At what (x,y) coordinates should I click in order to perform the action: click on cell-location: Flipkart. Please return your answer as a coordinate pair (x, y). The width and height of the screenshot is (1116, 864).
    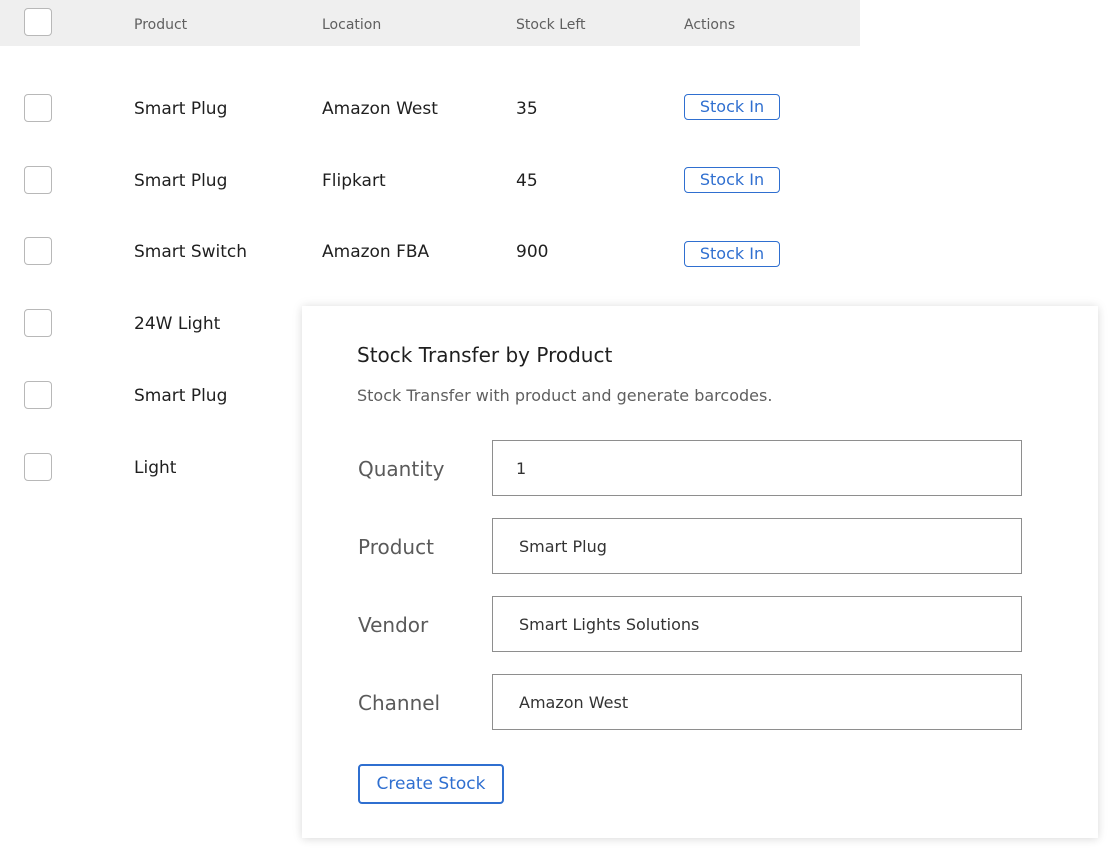
    Looking at the image, I should click on (354, 181).